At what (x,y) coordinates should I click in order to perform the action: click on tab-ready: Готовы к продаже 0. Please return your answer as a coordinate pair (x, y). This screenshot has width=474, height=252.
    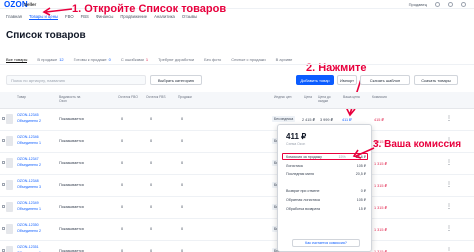
    Looking at the image, I should click on (92, 60).